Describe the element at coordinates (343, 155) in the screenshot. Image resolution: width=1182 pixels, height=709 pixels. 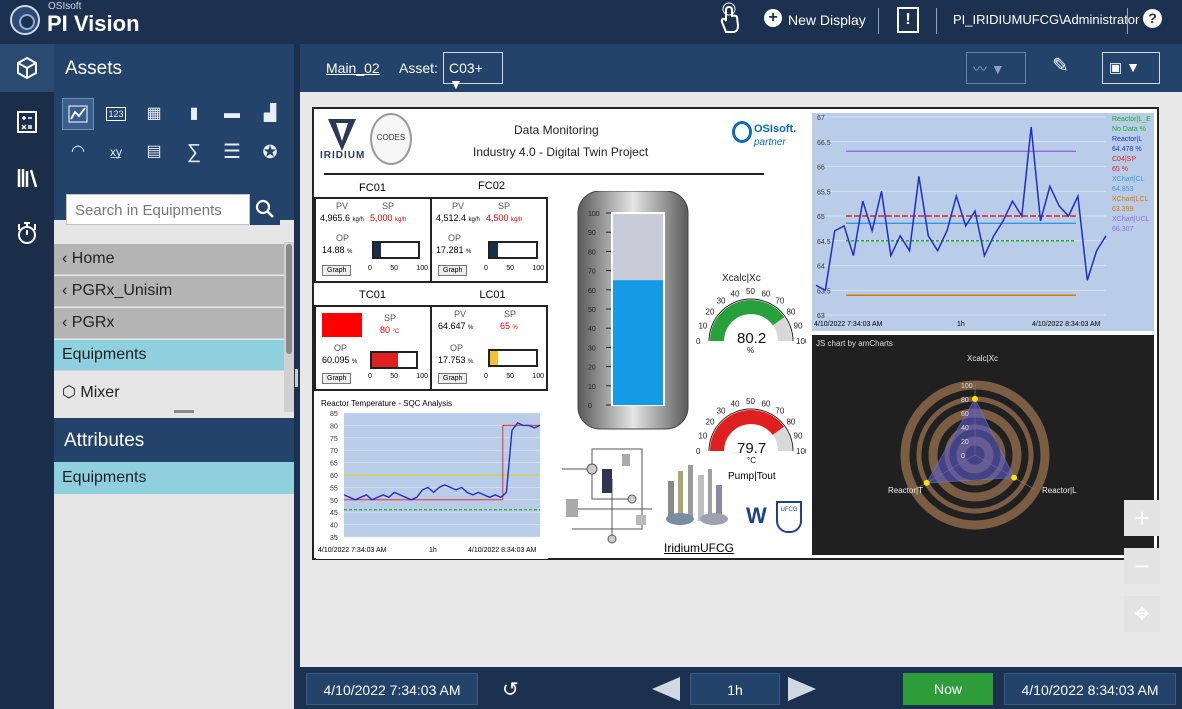
I see `iridium-text: IRIDIUM` at that location.